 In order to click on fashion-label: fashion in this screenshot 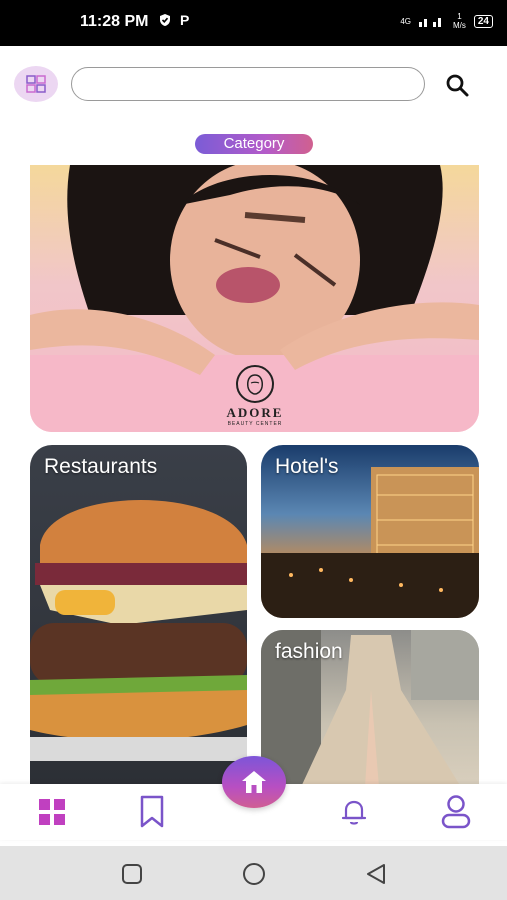, I will do `click(309, 651)`.